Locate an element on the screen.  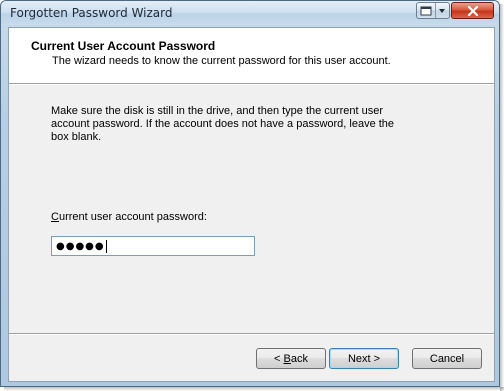
password-label-text: urrent user account password: is located at coordinates (132, 217).